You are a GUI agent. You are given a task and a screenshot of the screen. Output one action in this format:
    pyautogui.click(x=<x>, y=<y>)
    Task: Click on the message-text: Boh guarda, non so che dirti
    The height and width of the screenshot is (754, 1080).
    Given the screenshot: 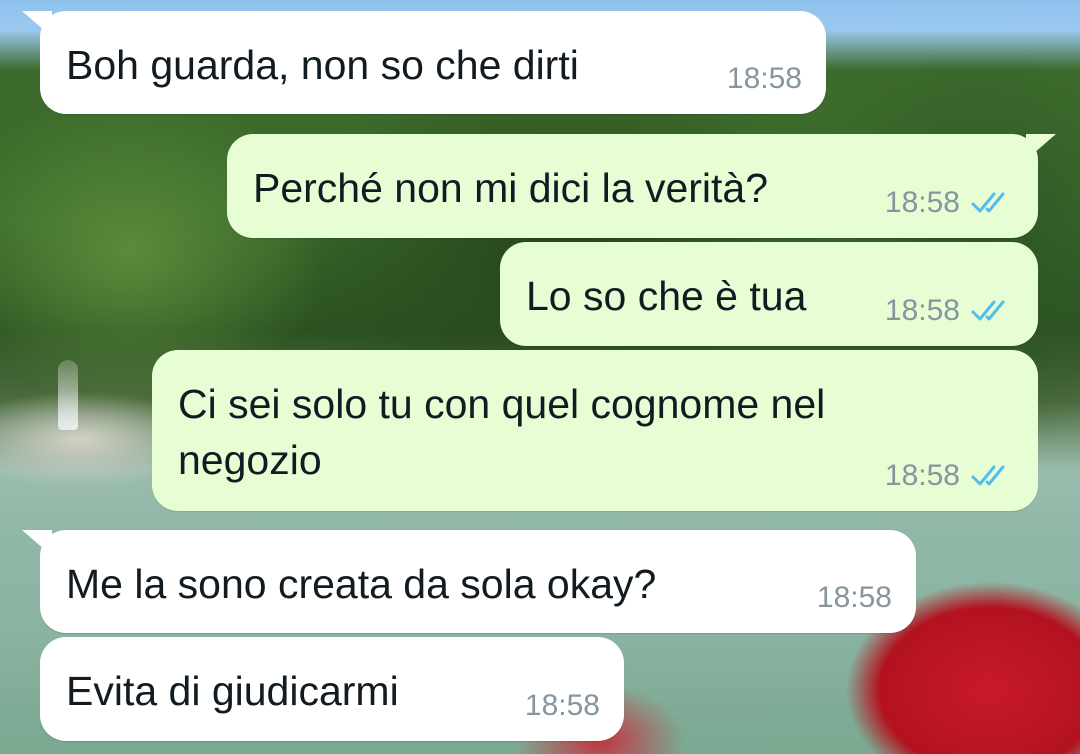 What is the action you would take?
    pyautogui.click(x=322, y=65)
    